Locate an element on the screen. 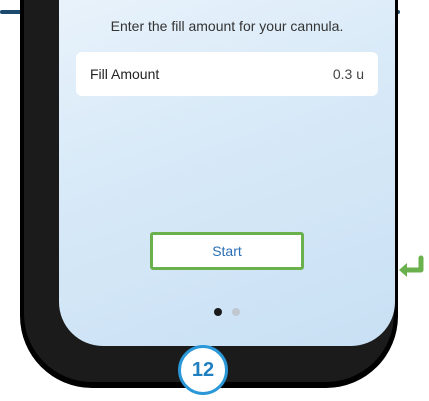  page-dot-active is located at coordinates (218, 312).